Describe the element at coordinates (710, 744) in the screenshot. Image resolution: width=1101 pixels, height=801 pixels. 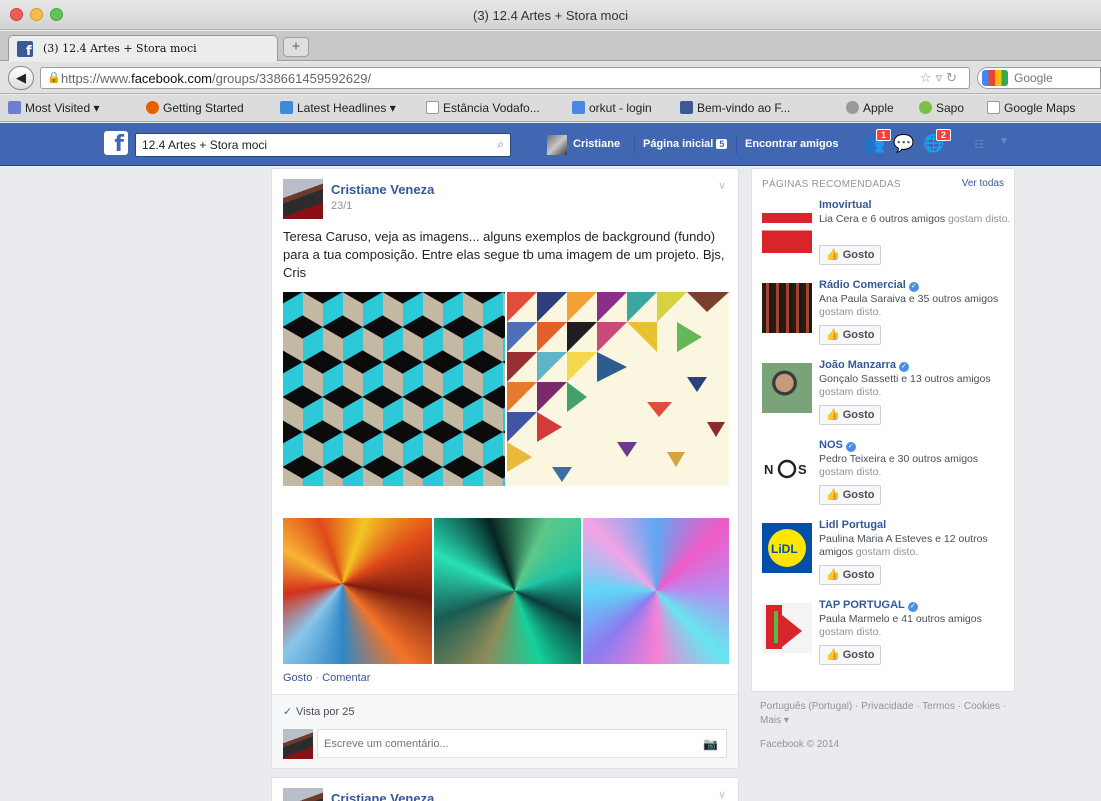
I see `camera-icon: 📷` at that location.